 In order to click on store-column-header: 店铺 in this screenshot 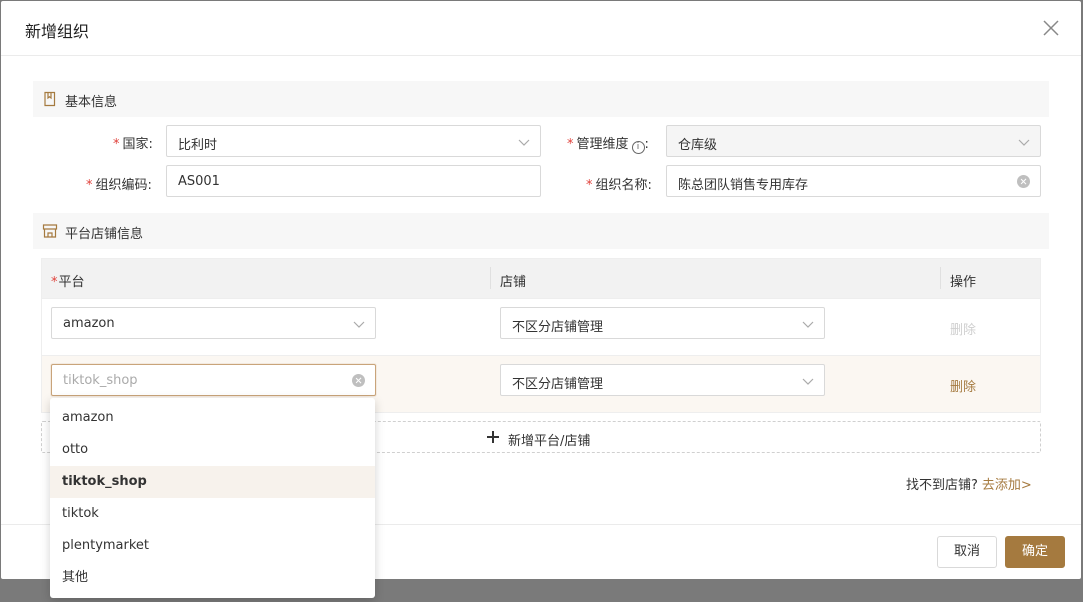, I will do `click(513, 282)`.